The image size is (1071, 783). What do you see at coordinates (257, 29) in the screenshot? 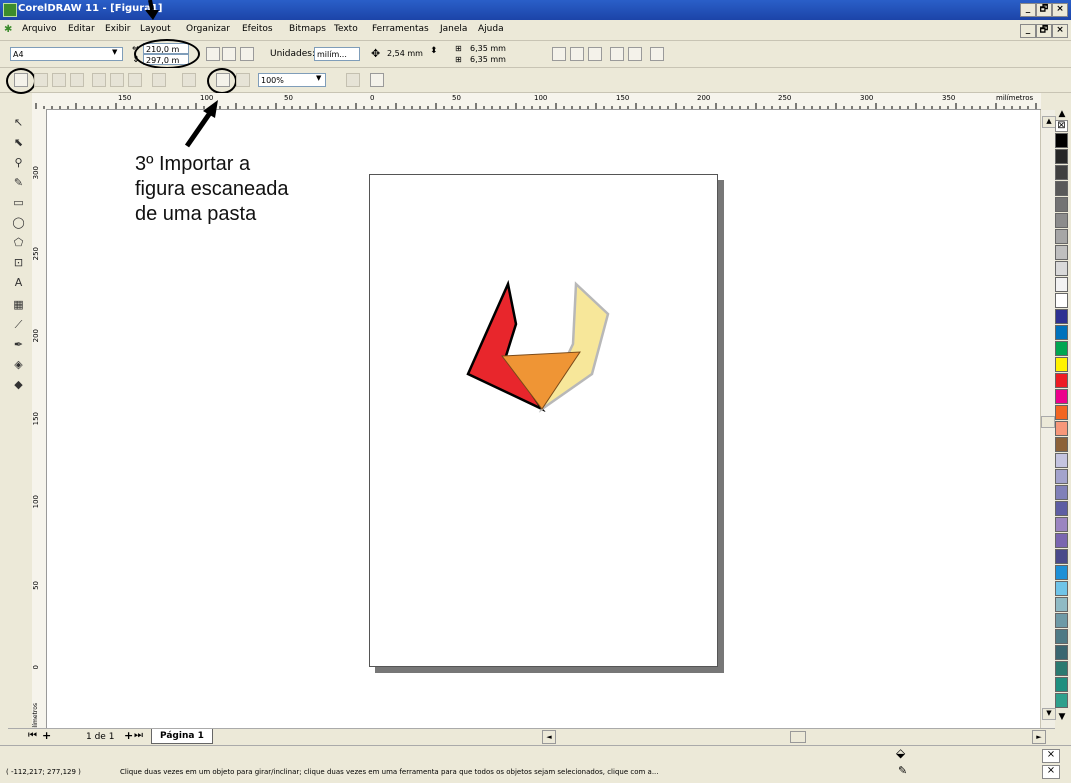
I see `menu-efeitos: Efeitos` at bounding box center [257, 29].